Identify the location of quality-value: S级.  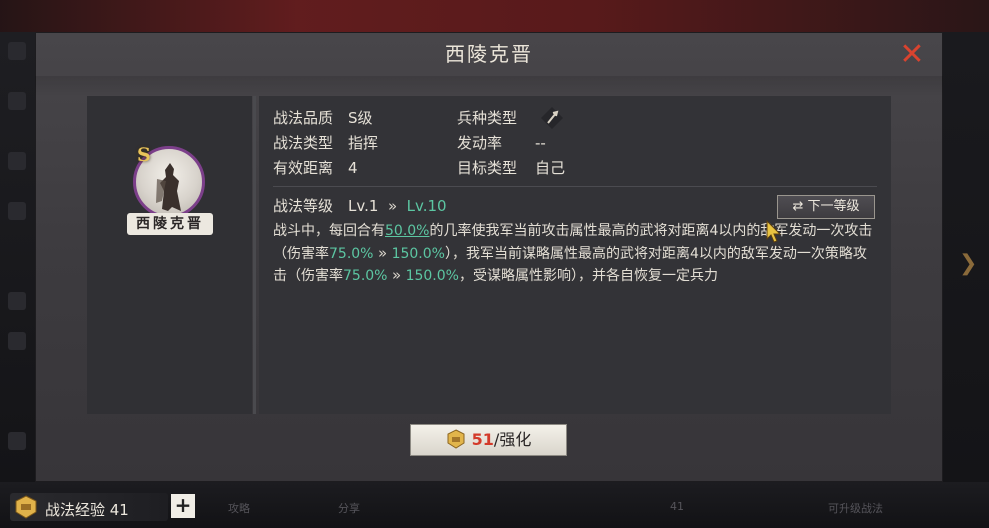
(360, 118).